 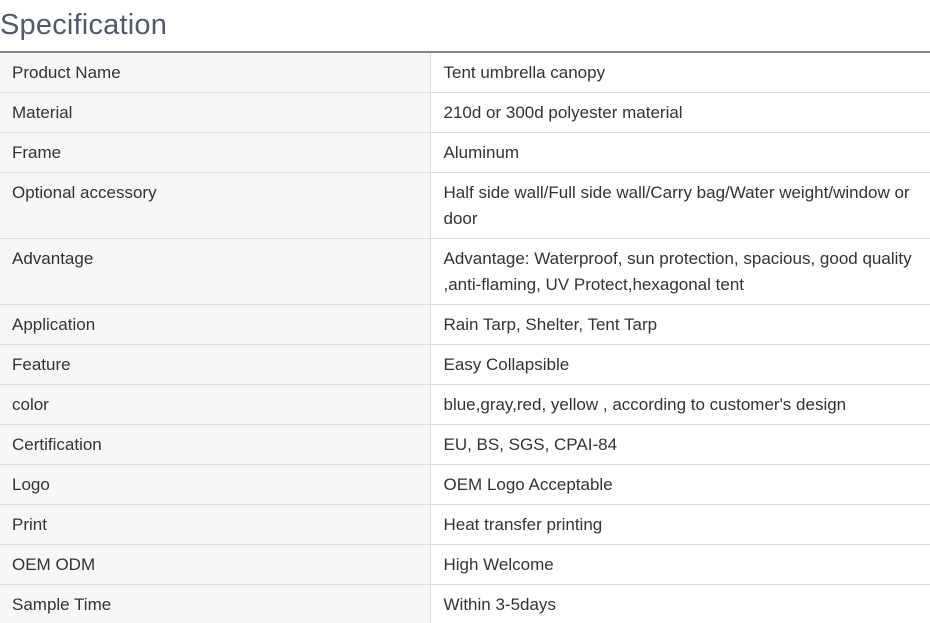 What do you see at coordinates (680, 444) in the screenshot?
I see `spec-value: EU, BS, SGS, CPAI-84` at bounding box center [680, 444].